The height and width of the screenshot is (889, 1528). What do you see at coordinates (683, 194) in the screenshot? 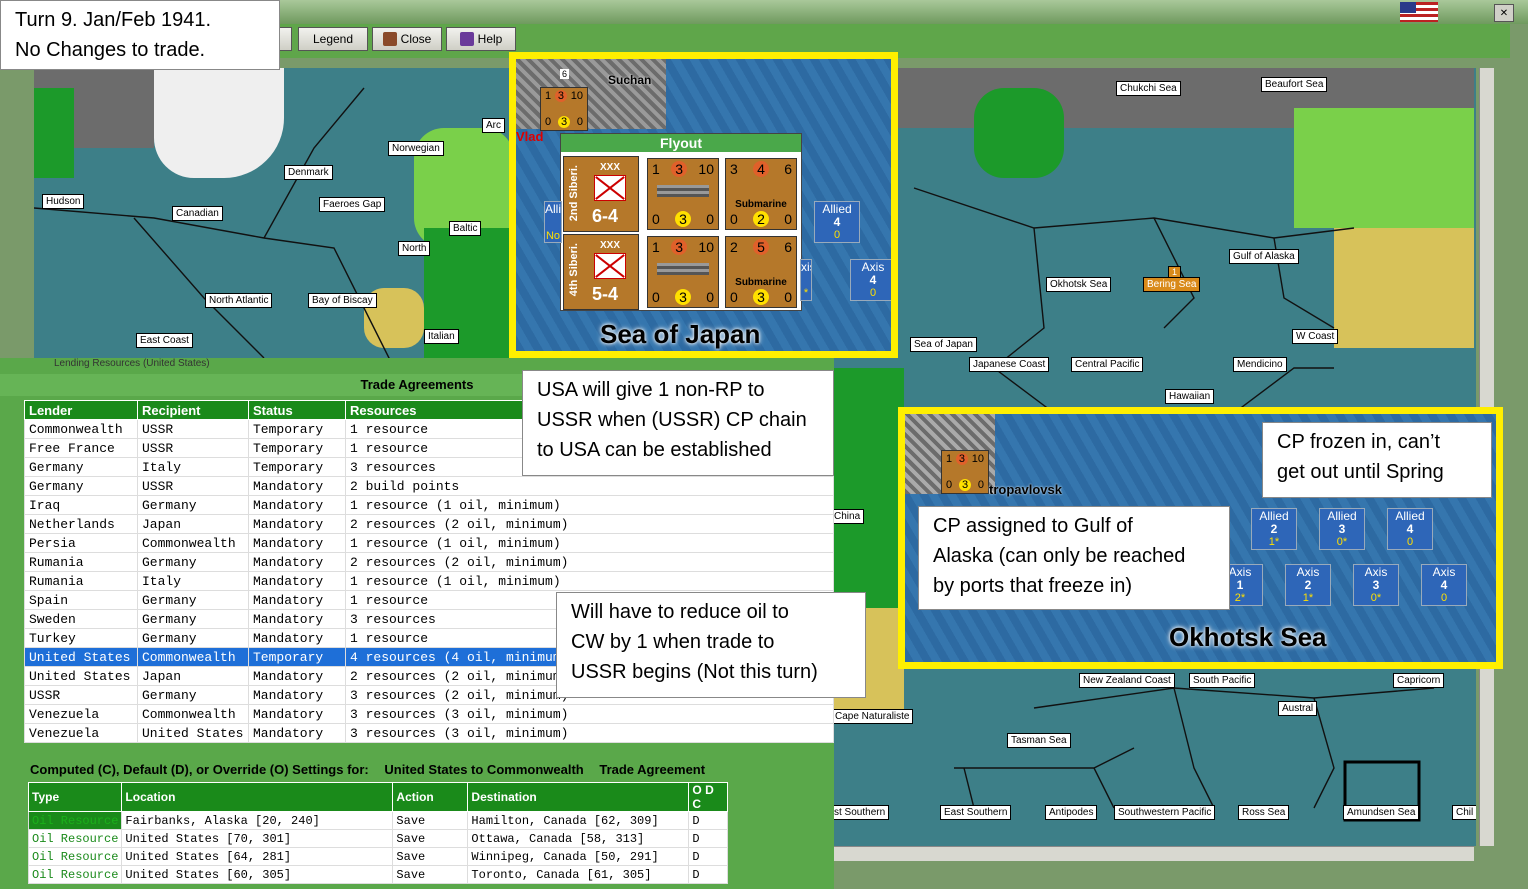
I see `ship-counter-1: 1 3 10 030` at bounding box center [683, 194].